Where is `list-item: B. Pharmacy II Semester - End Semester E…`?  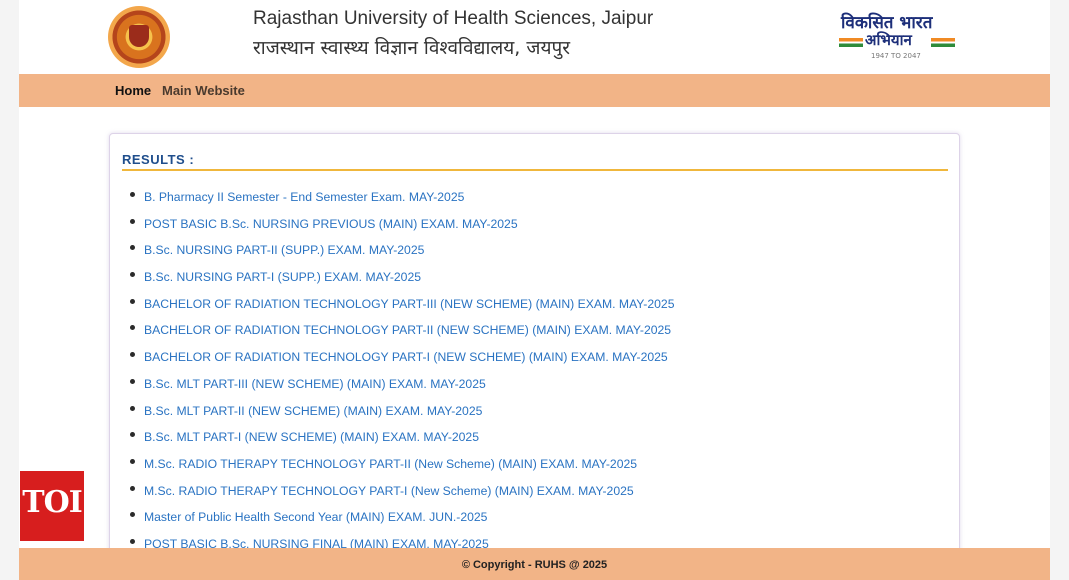
list-item: B. Pharmacy II Semester - End Semester E… is located at coordinates (402, 199).